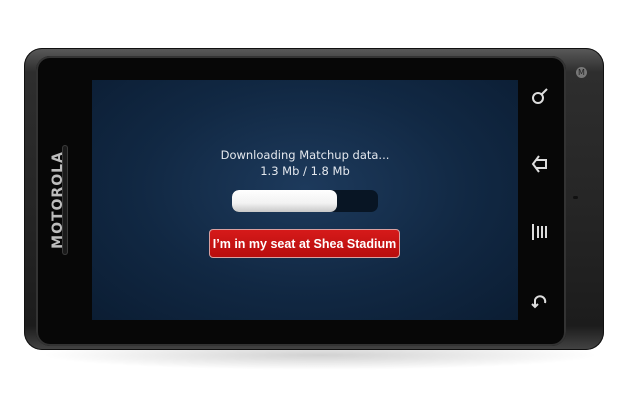  What do you see at coordinates (58, 200) in the screenshot?
I see `brand-label: MOTOROLA` at bounding box center [58, 200].